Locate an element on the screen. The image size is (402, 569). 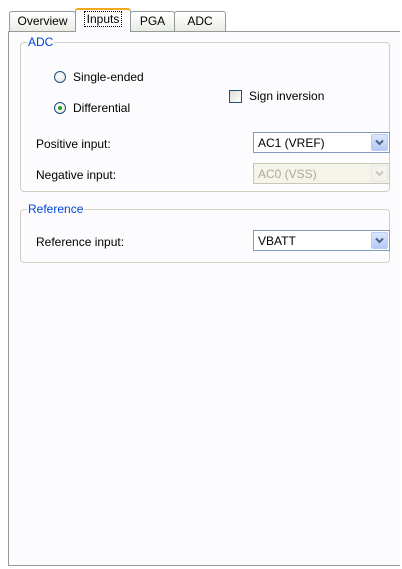
radio-button-selected-icon is located at coordinates (60, 108).